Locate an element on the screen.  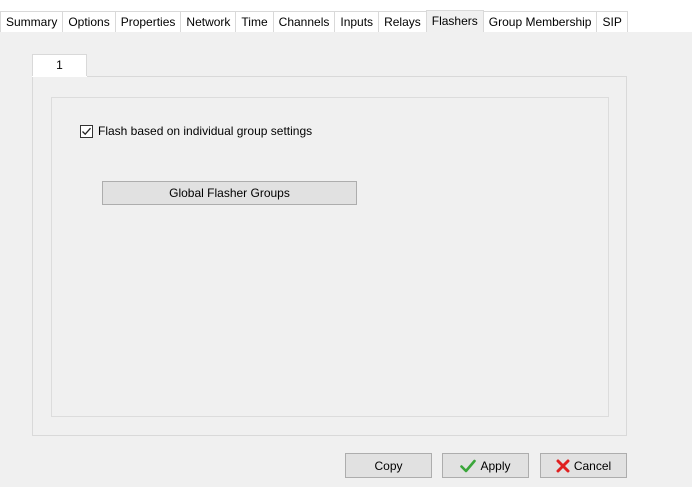
tab-flashers: Flashers is located at coordinates (454, 21).